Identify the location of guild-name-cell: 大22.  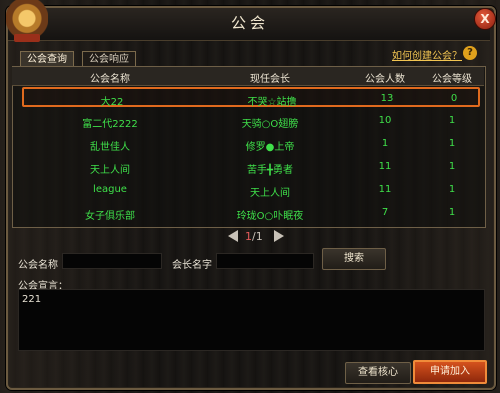
(112, 102).